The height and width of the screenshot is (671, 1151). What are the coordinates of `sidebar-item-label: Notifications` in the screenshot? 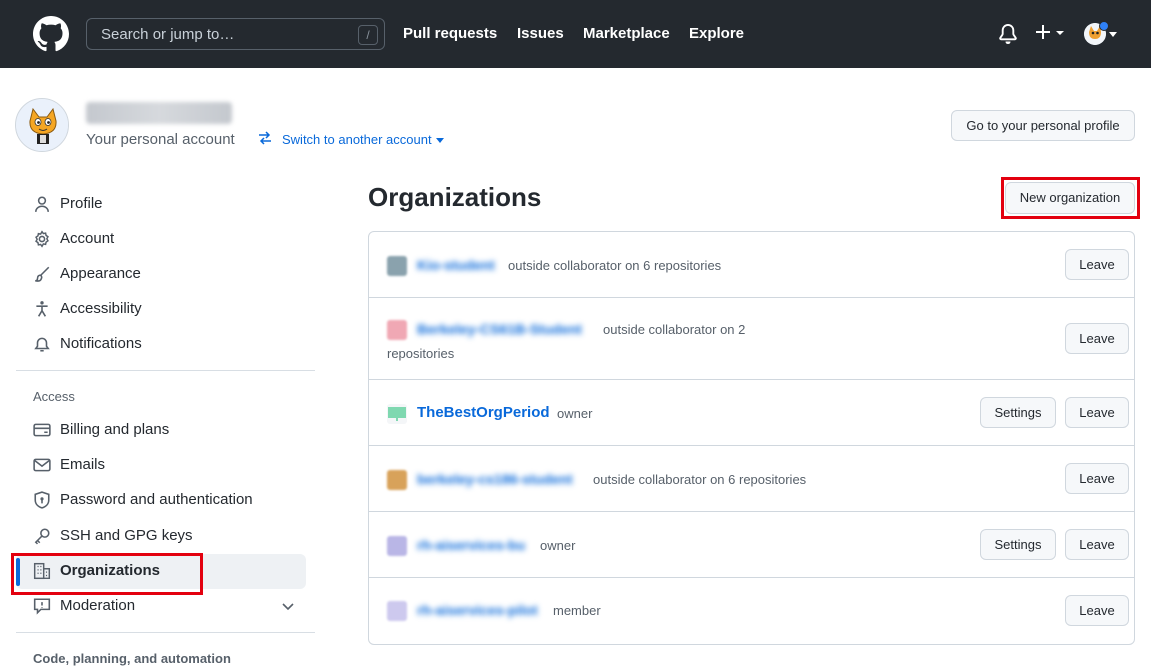 It's located at (101, 343).